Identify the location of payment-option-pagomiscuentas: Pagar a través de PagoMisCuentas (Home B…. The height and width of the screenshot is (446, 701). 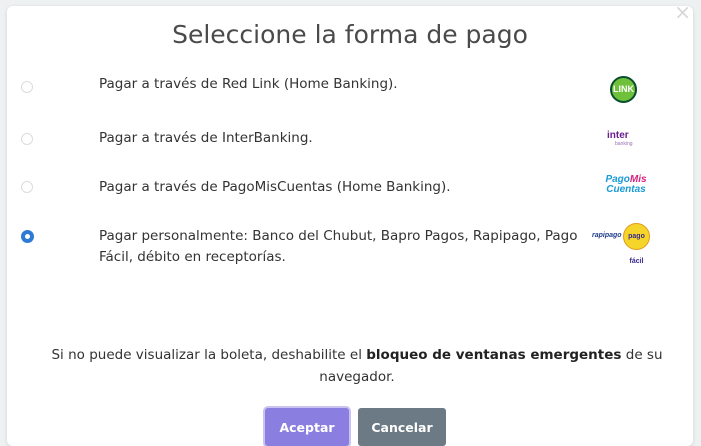
(350, 189).